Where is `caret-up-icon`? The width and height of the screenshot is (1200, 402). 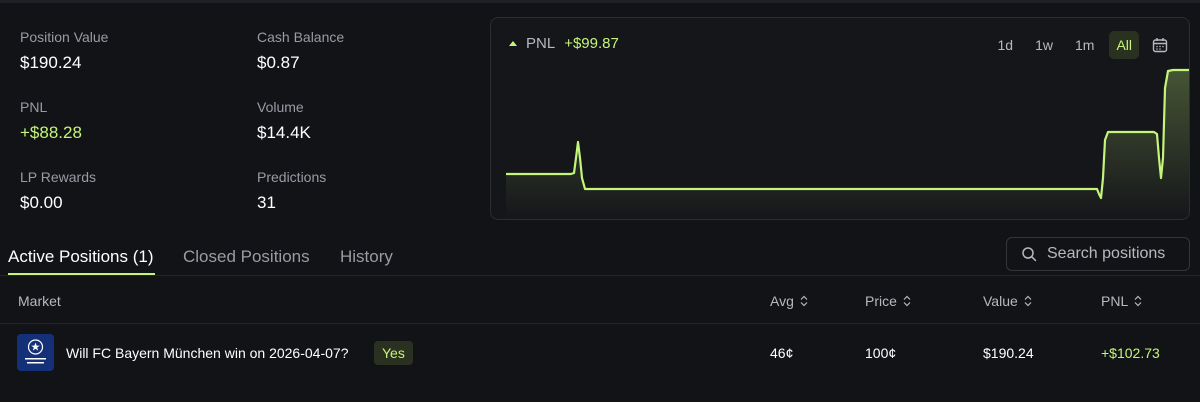
caret-up-icon is located at coordinates (513, 43).